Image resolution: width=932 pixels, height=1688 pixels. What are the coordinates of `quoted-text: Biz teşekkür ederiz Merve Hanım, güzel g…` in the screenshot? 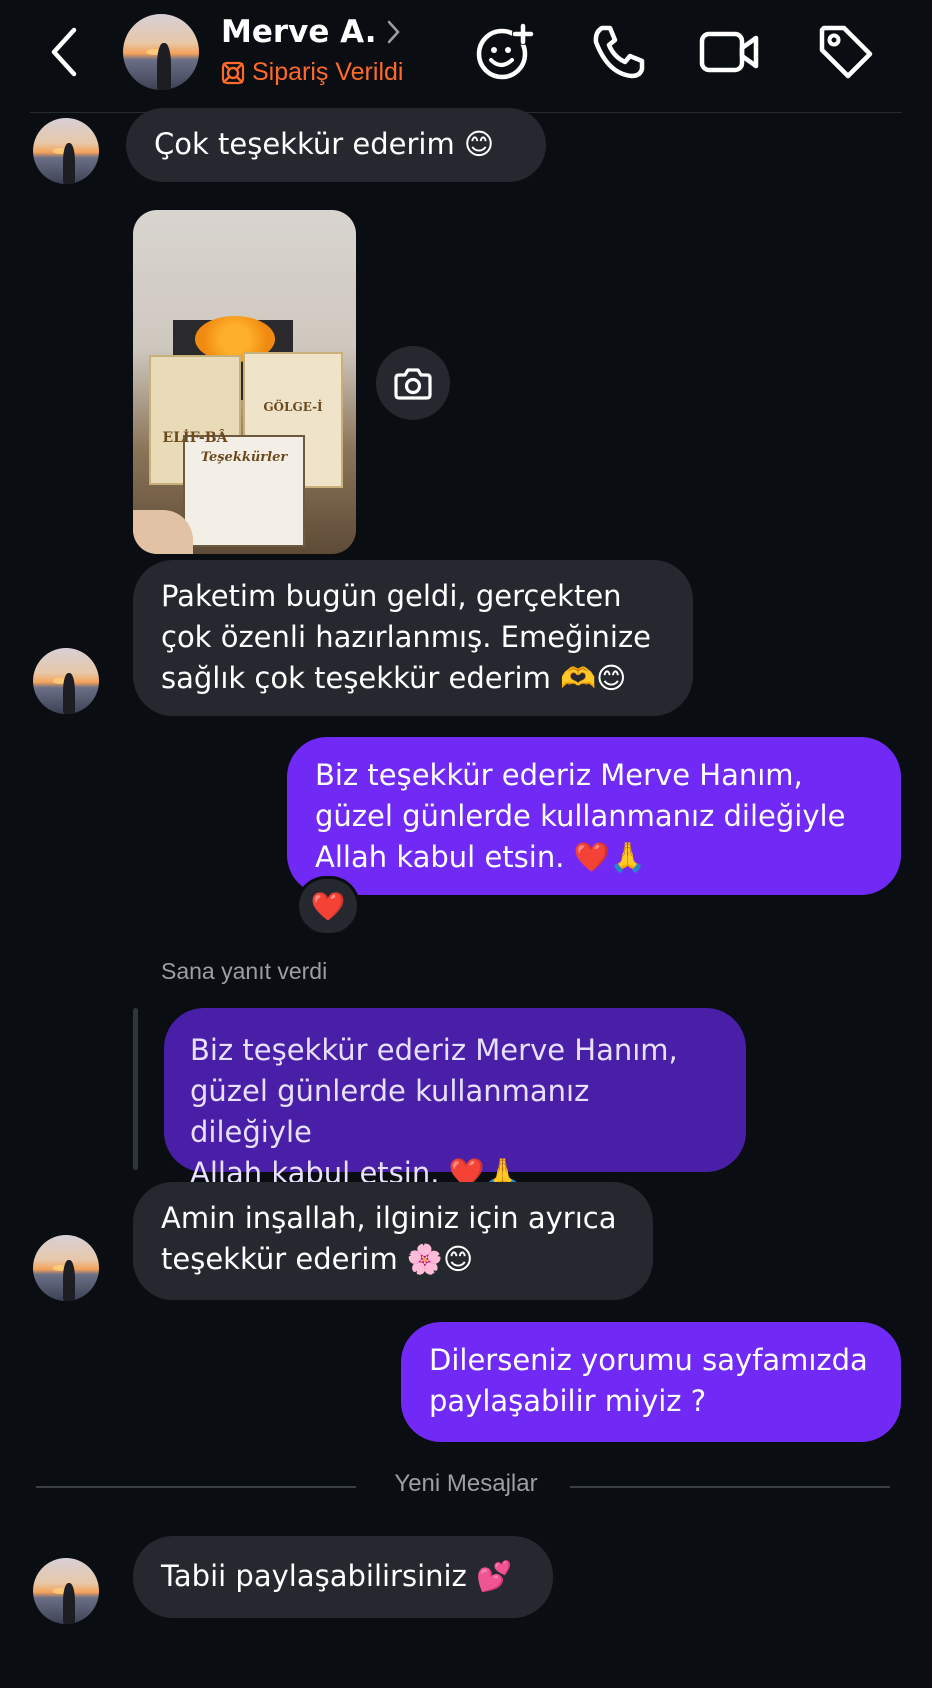 It's located at (434, 1111).